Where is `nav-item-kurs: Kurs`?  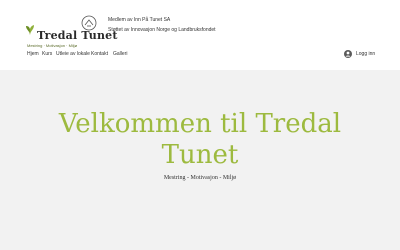 nav-item-kurs: Kurs is located at coordinates (47, 54).